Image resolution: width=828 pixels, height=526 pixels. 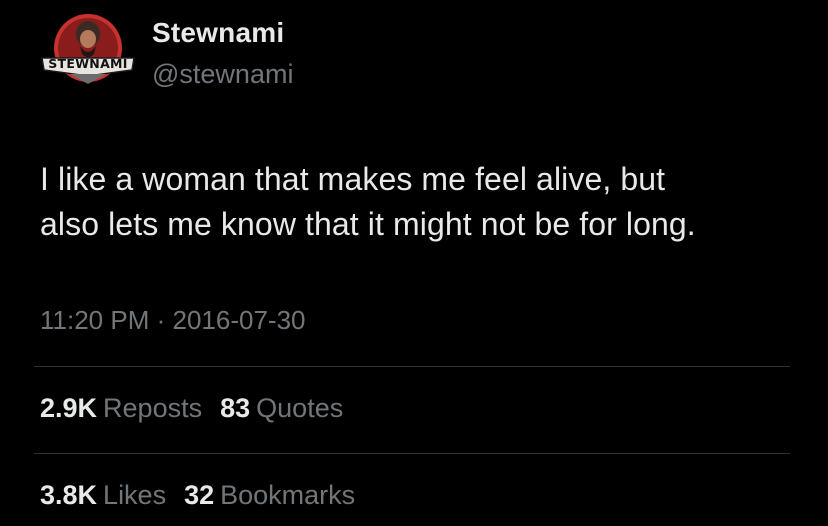 I want to click on author-display-name: Stewnami, so click(x=218, y=33).